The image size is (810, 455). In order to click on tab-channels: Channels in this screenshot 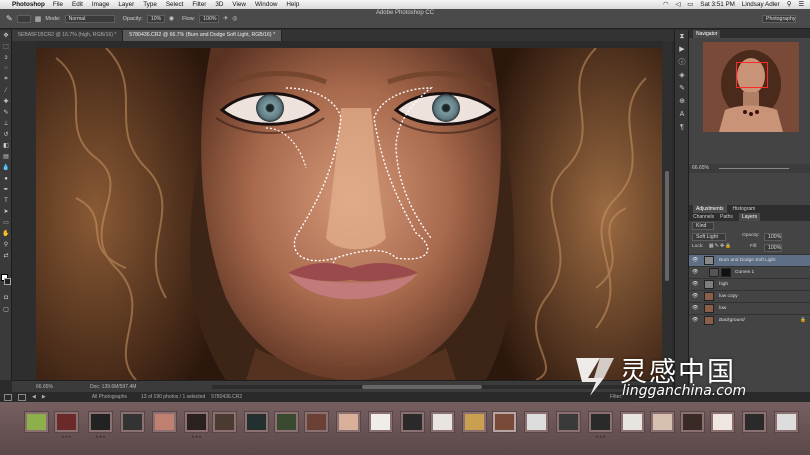, I will do `click(703, 217)`.